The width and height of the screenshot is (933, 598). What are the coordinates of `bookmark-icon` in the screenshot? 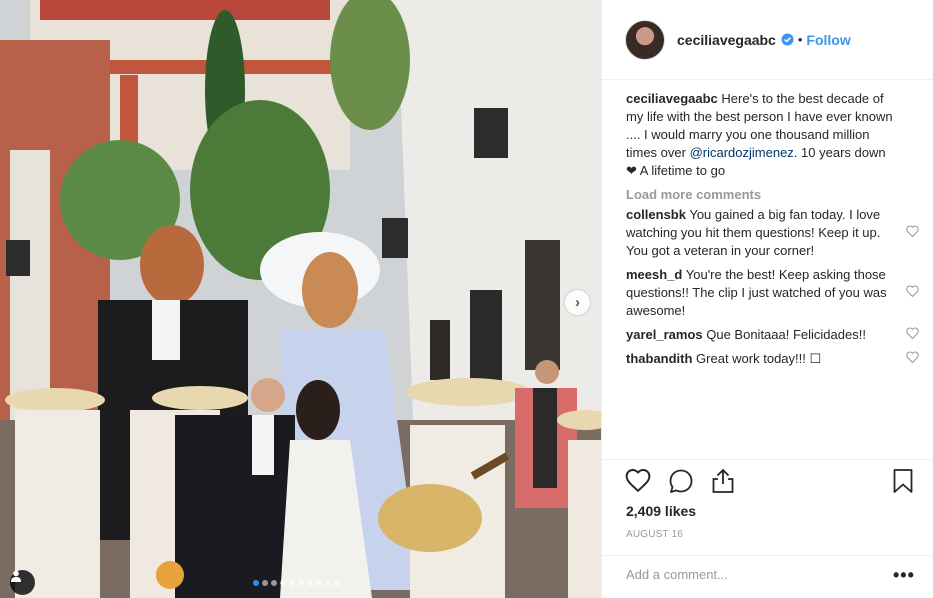 It's located at (903, 482).